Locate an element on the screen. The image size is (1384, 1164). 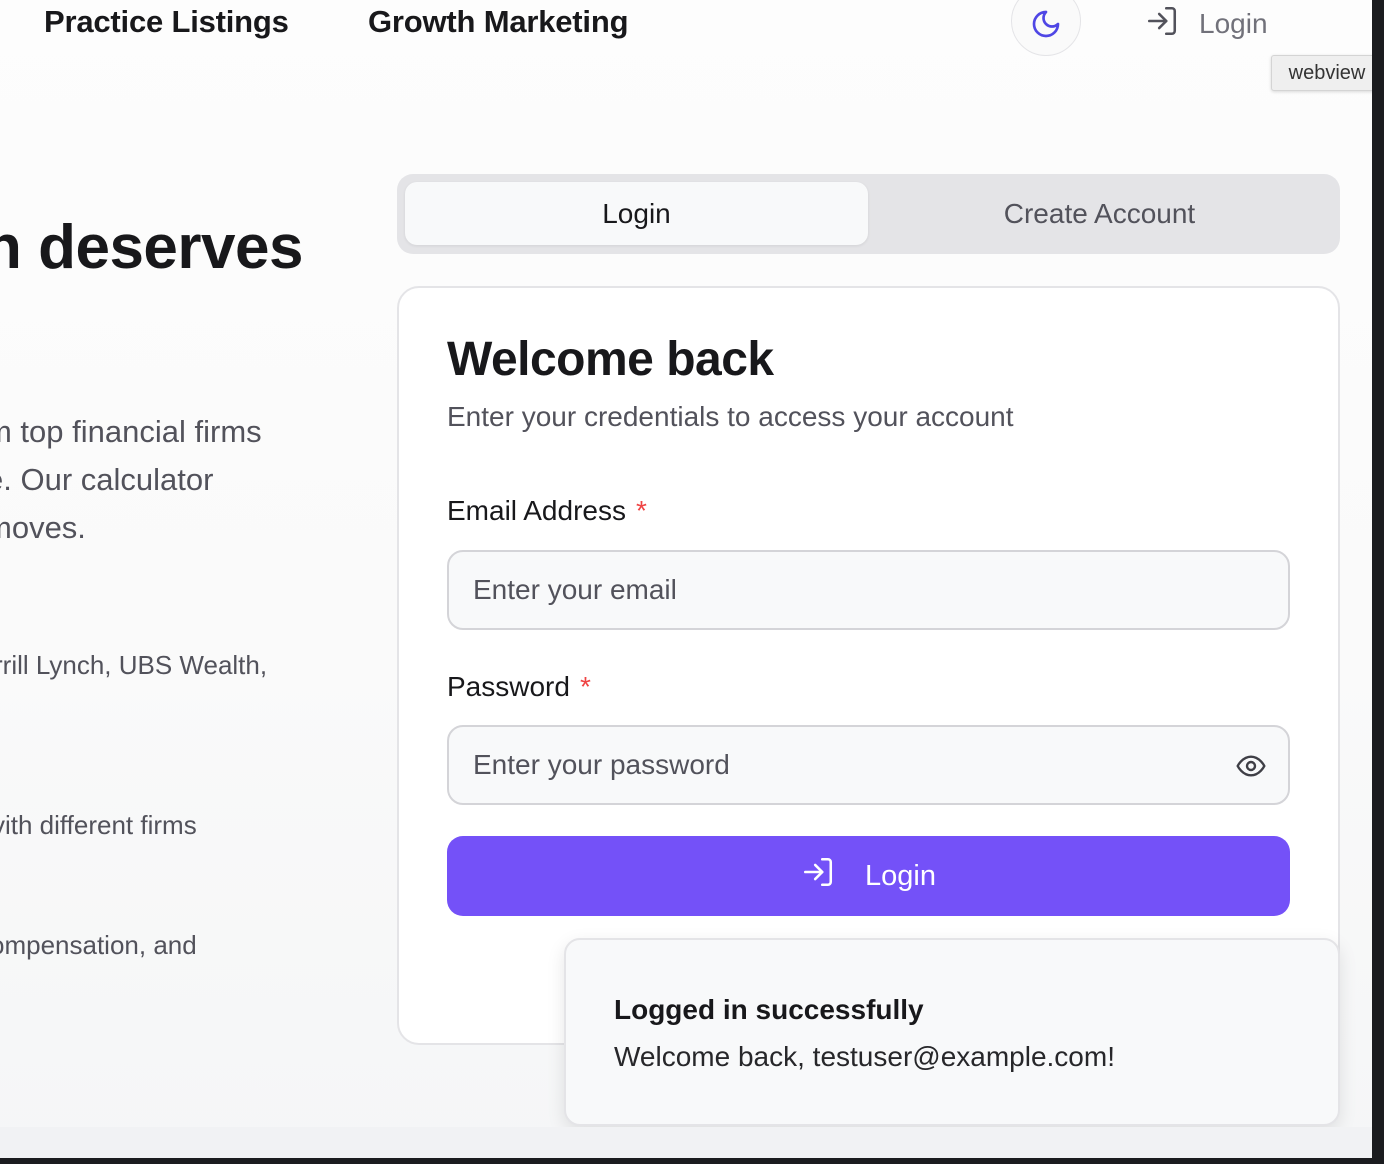
toast-title: Logged in successfully is located at coordinates (769, 1009).